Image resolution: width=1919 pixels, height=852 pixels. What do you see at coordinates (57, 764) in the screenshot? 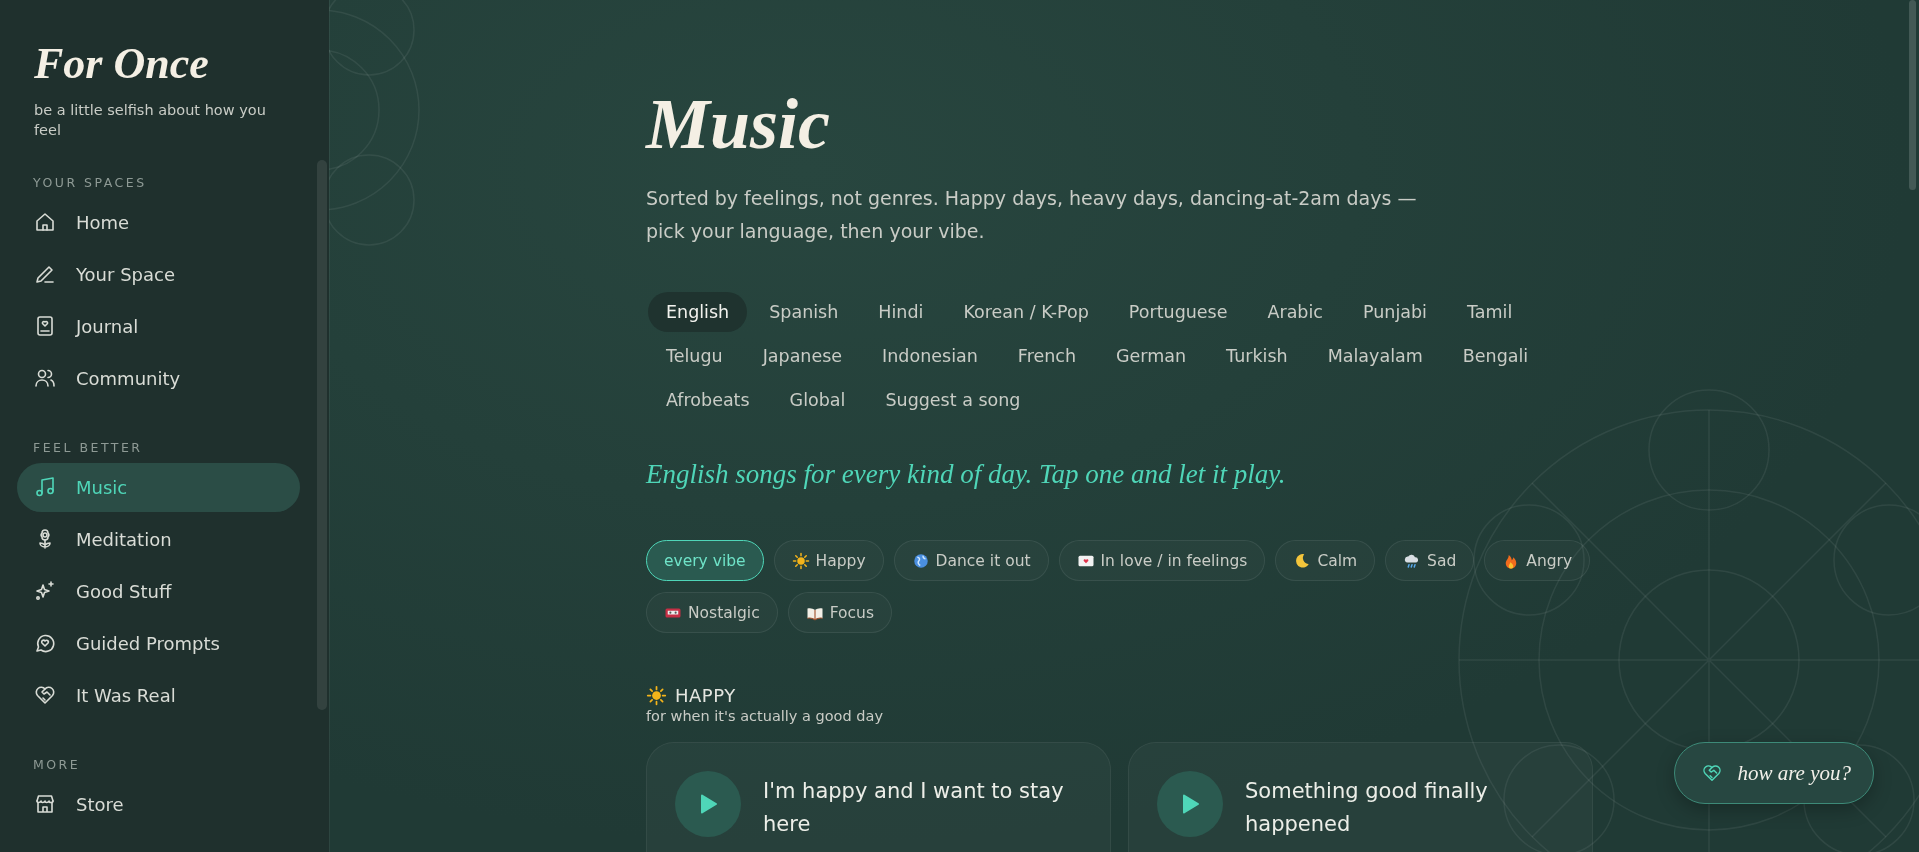
I see `nav-section-heading: MORE` at bounding box center [57, 764].